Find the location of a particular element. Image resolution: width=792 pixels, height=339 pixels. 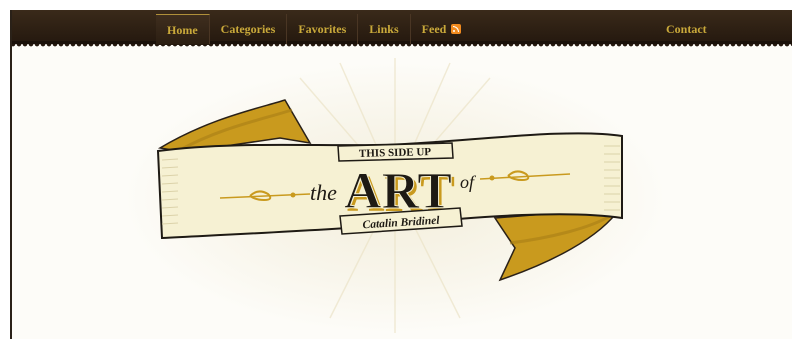

nav-item-label: Feed is located at coordinates (434, 28).